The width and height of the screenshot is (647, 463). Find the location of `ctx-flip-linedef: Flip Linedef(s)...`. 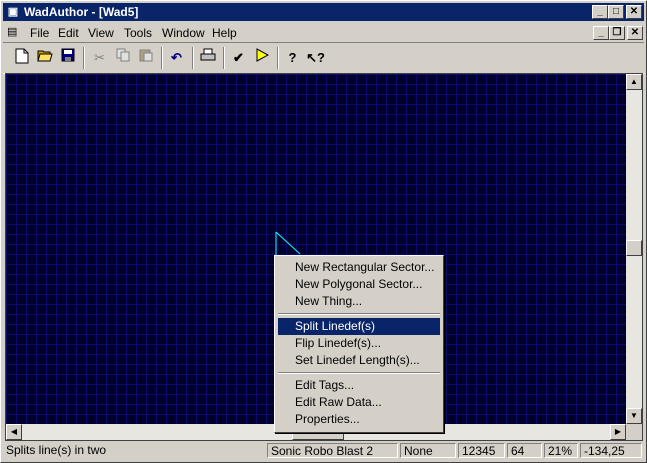

ctx-flip-linedef: Flip Linedef(s)... is located at coordinates (359, 343).